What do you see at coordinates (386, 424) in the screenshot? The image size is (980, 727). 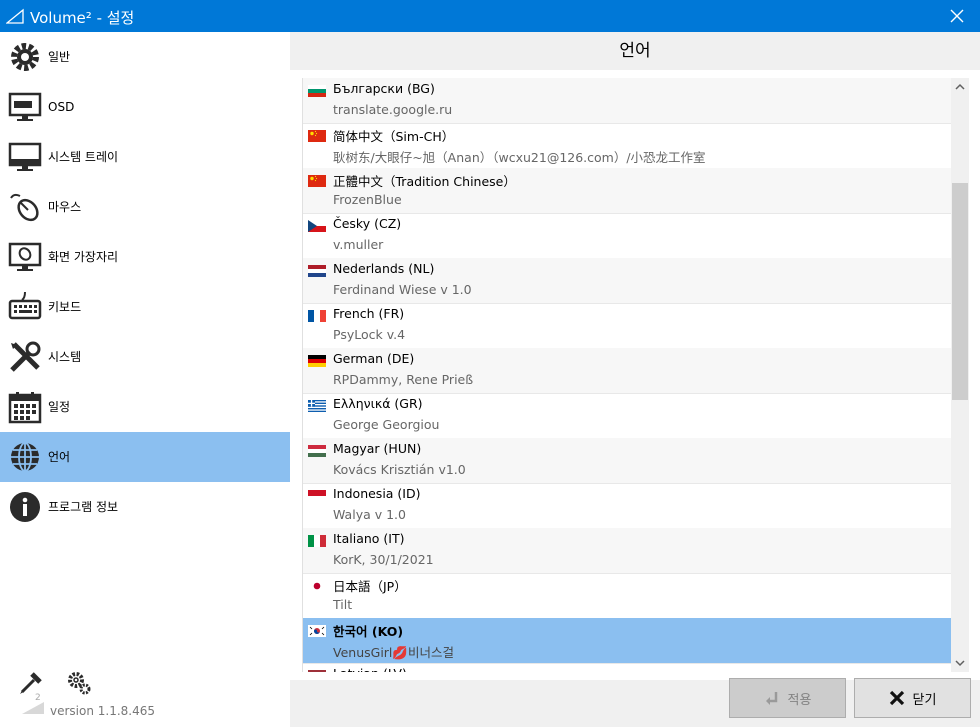 I see `translator-name: George Georgiou` at bounding box center [386, 424].